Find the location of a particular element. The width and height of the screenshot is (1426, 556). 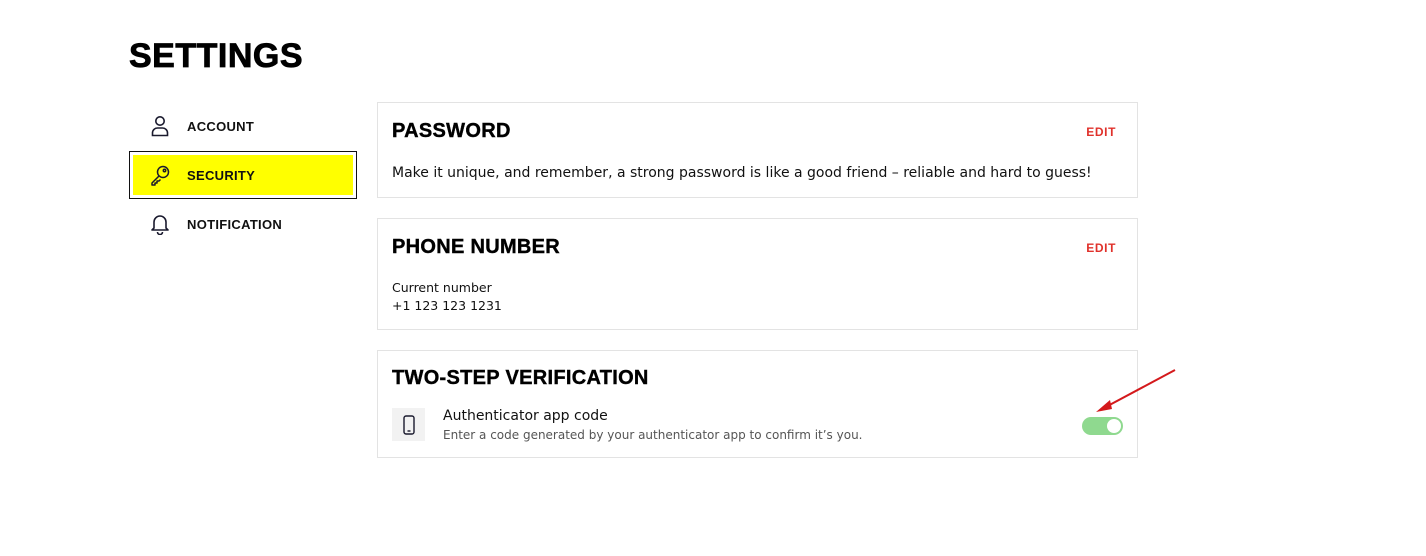

sidebar-item-label: ACCOUNT is located at coordinates (221, 126).